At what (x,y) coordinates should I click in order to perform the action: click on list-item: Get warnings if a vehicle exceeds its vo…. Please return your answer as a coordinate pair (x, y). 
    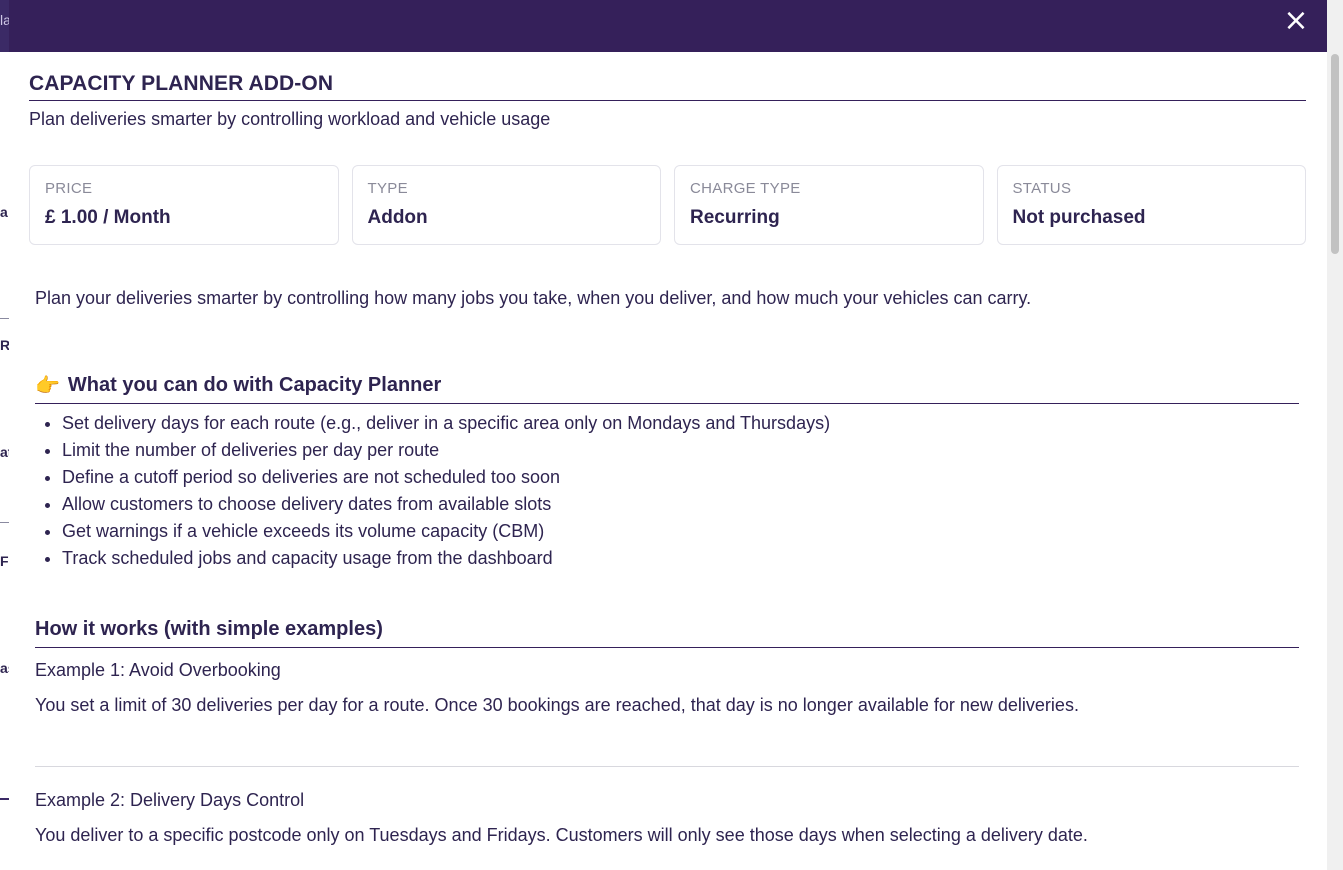
    Looking at the image, I should click on (680, 531).